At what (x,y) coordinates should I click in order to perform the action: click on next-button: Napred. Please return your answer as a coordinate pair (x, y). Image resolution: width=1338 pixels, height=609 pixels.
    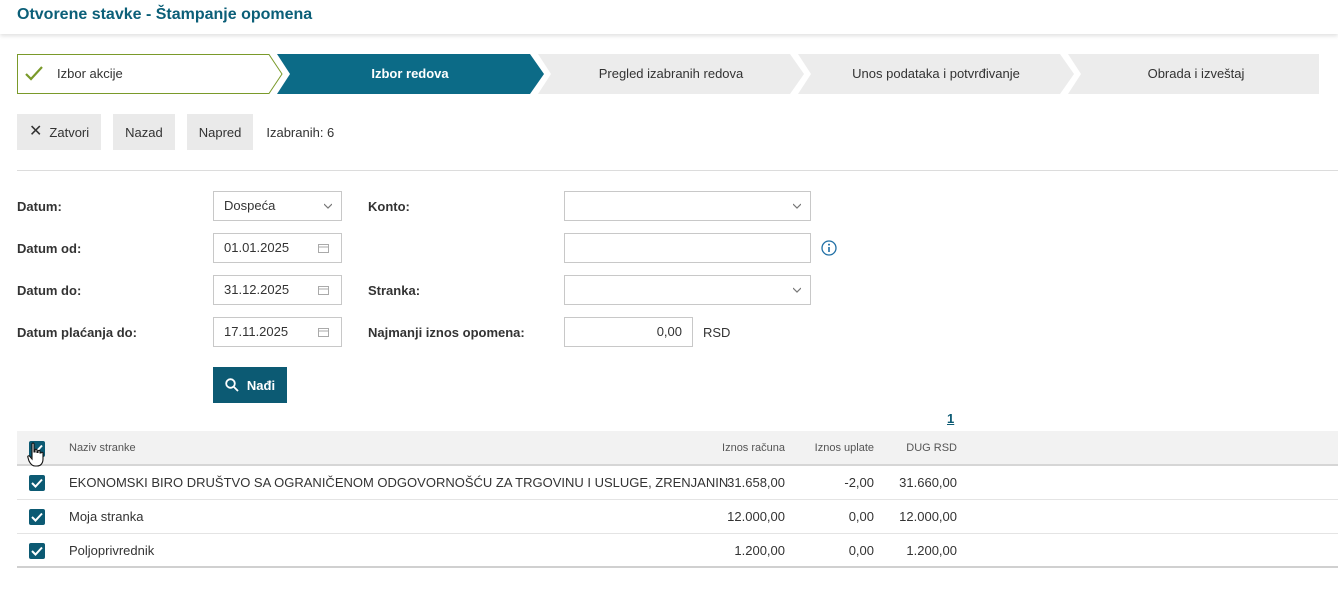
    Looking at the image, I should click on (220, 132).